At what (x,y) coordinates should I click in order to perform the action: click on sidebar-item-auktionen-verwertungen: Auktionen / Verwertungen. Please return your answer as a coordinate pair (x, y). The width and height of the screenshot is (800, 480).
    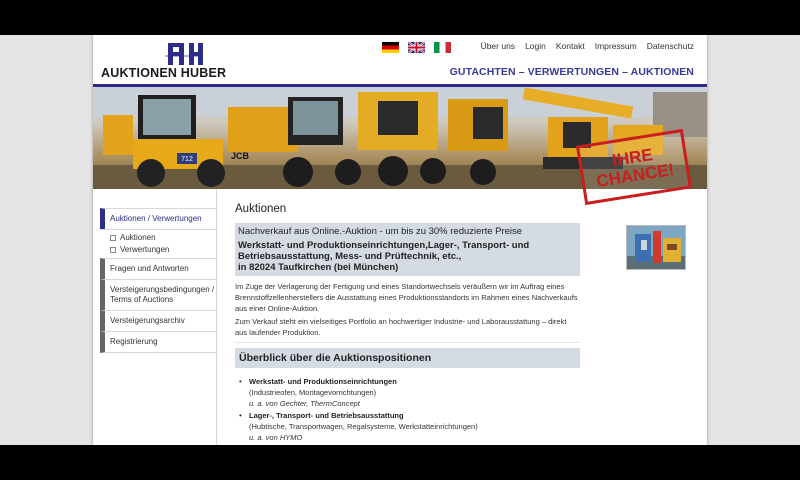
    Looking at the image, I should click on (158, 218).